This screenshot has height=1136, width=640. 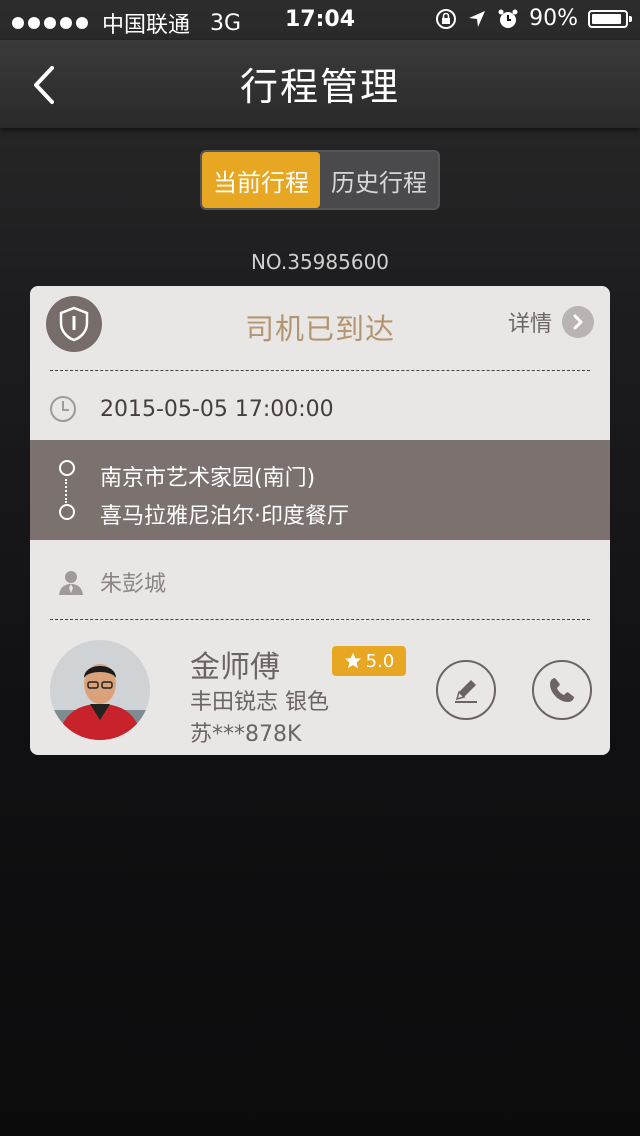 What do you see at coordinates (224, 516) in the screenshot?
I see `destination-address: 喜马拉雅尼泊尔·印度餐厅` at bounding box center [224, 516].